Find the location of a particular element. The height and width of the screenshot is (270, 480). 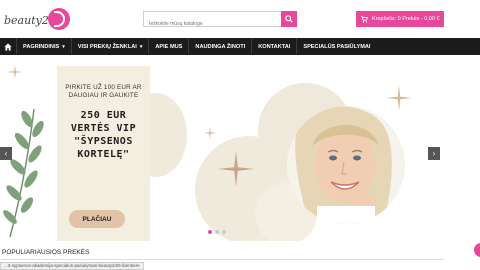

promo-subtitle: PIRKITE UŽ 100 EUR AR DAUGIAU IR GAUKITE is located at coordinates (103, 91).